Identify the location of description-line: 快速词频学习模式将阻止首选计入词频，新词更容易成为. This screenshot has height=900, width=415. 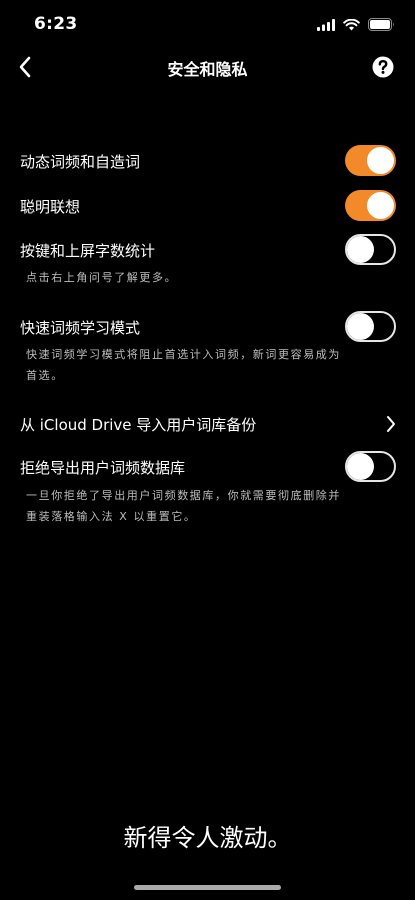
(183, 354).